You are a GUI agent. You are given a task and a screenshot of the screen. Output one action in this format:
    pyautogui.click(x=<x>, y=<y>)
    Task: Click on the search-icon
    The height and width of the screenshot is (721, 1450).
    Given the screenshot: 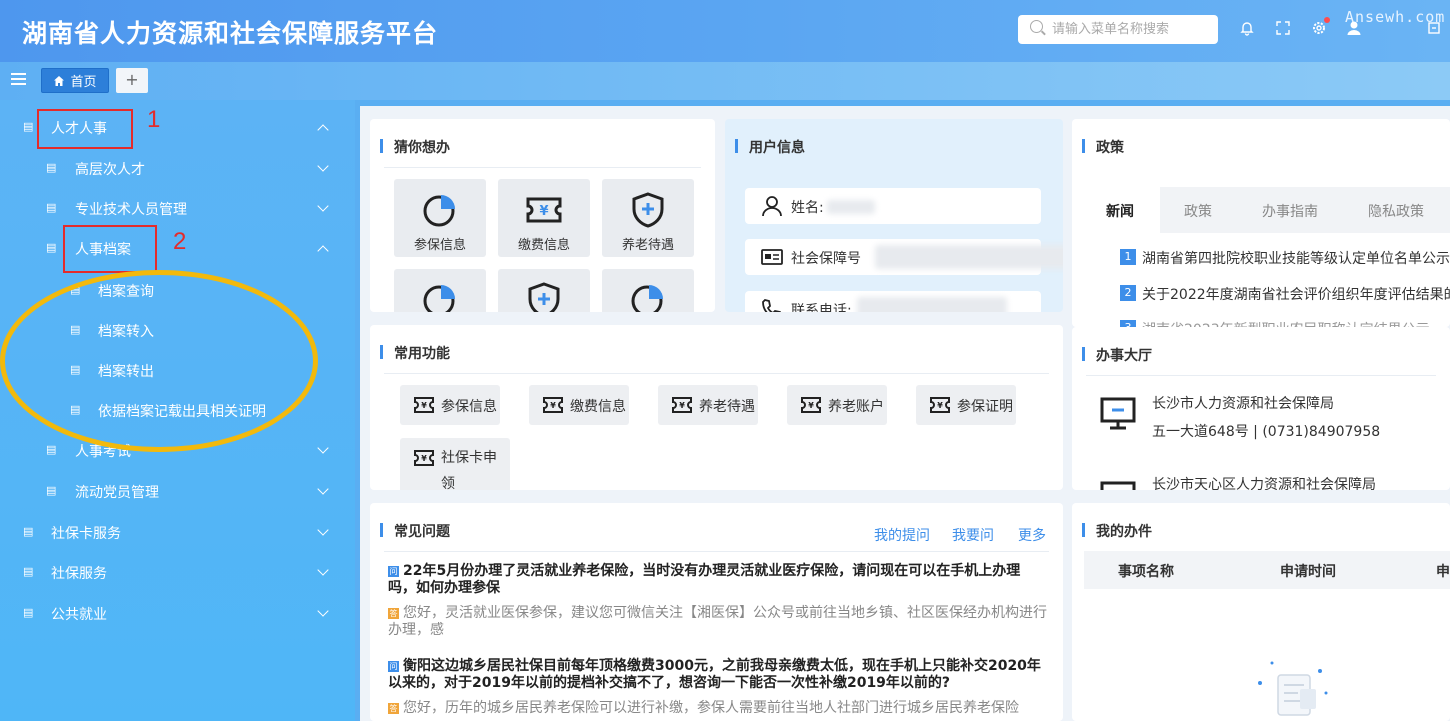 What is the action you would take?
    pyautogui.click(x=1036, y=26)
    